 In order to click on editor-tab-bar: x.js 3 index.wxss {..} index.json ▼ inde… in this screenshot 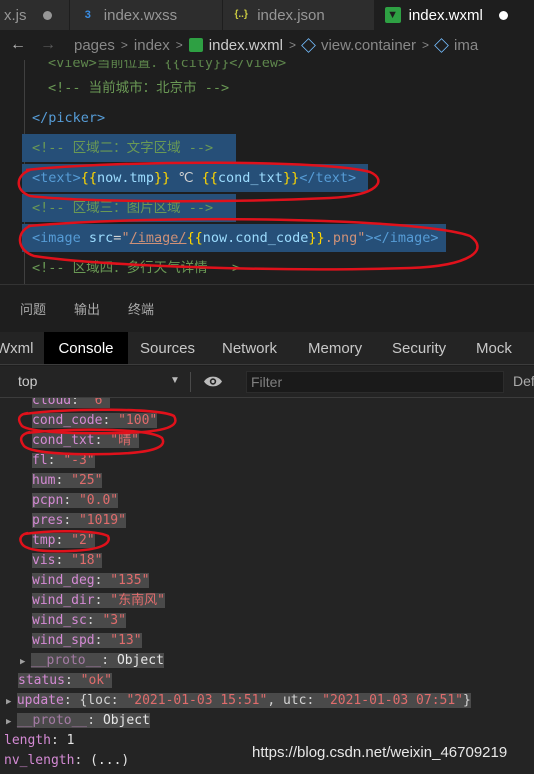, I will do `click(267, 15)`.